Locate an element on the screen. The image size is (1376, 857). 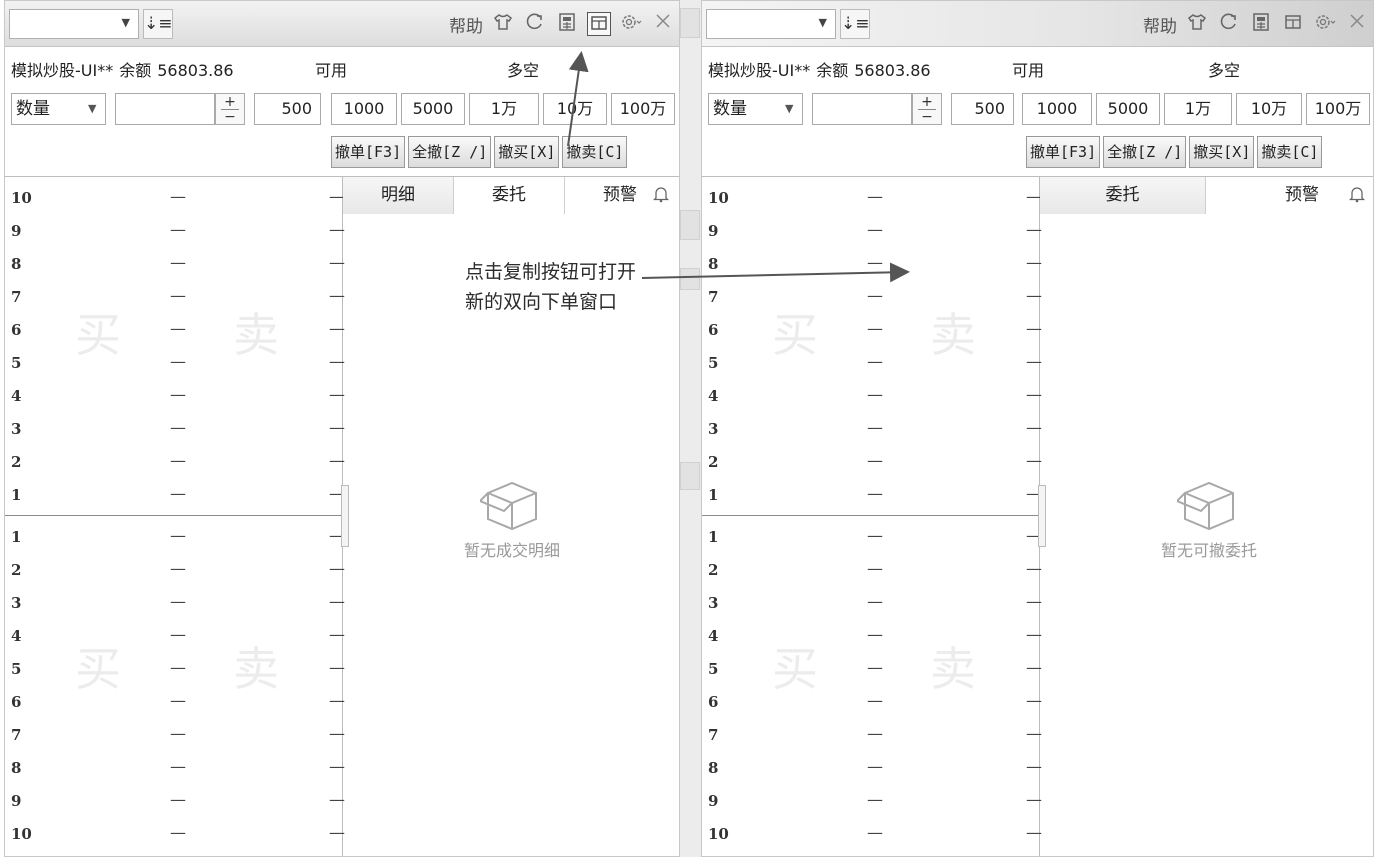
background-window-edge is located at coordinates (690, 23).